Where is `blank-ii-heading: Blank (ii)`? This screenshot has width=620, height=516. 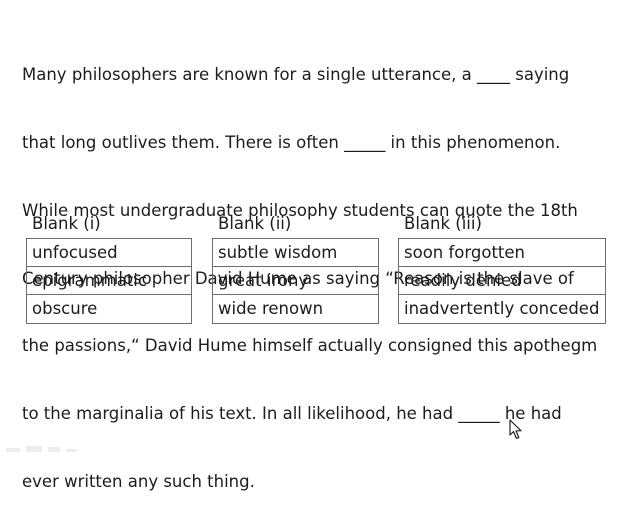 blank-ii-heading: Blank (ii) is located at coordinates (255, 223).